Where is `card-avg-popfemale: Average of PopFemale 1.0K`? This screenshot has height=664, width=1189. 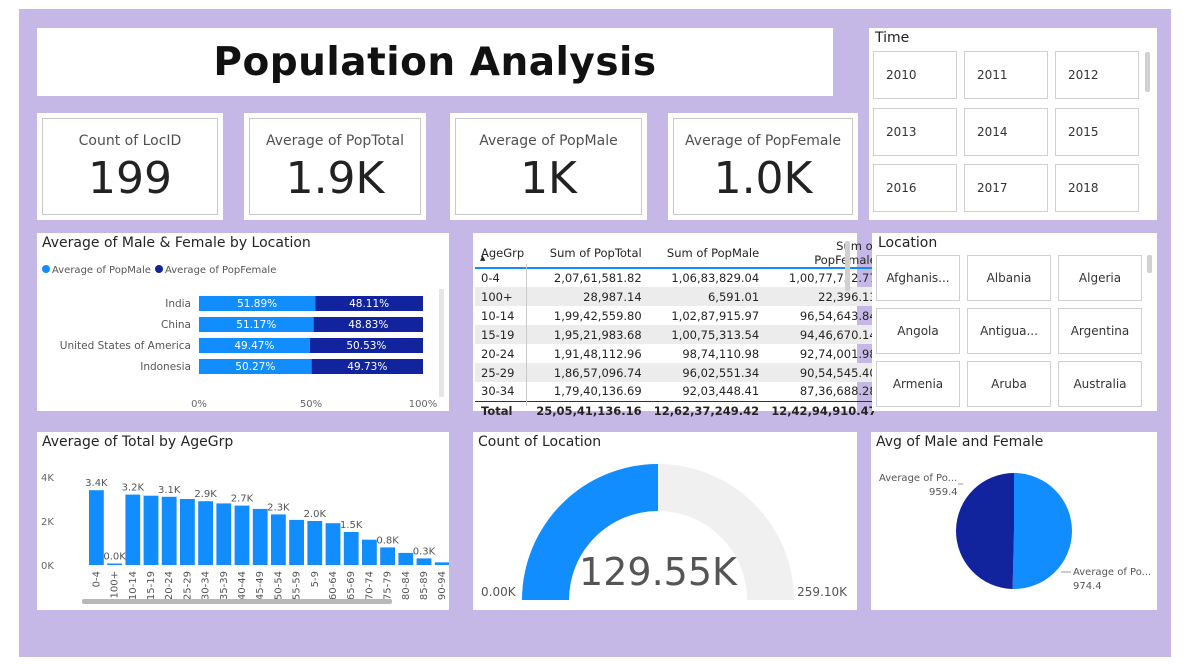 card-avg-popfemale: Average of PopFemale 1.0K is located at coordinates (763, 166).